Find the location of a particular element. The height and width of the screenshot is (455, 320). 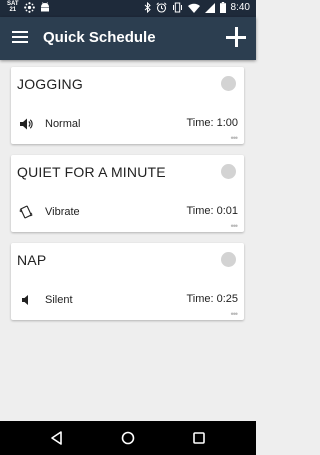

status-time: 8:40 is located at coordinates (240, 7).